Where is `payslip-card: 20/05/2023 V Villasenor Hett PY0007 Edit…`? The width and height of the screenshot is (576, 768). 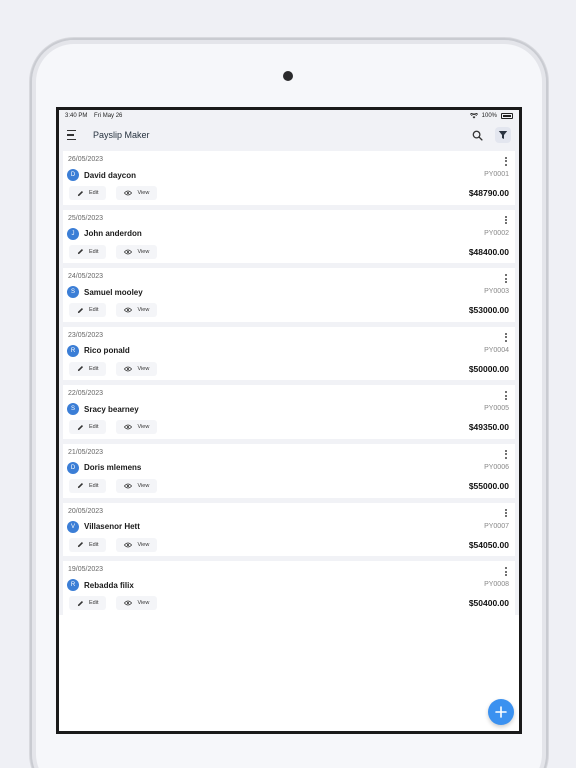 payslip-card: 20/05/2023 V Villasenor Hett PY0007 Edit… is located at coordinates (289, 529).